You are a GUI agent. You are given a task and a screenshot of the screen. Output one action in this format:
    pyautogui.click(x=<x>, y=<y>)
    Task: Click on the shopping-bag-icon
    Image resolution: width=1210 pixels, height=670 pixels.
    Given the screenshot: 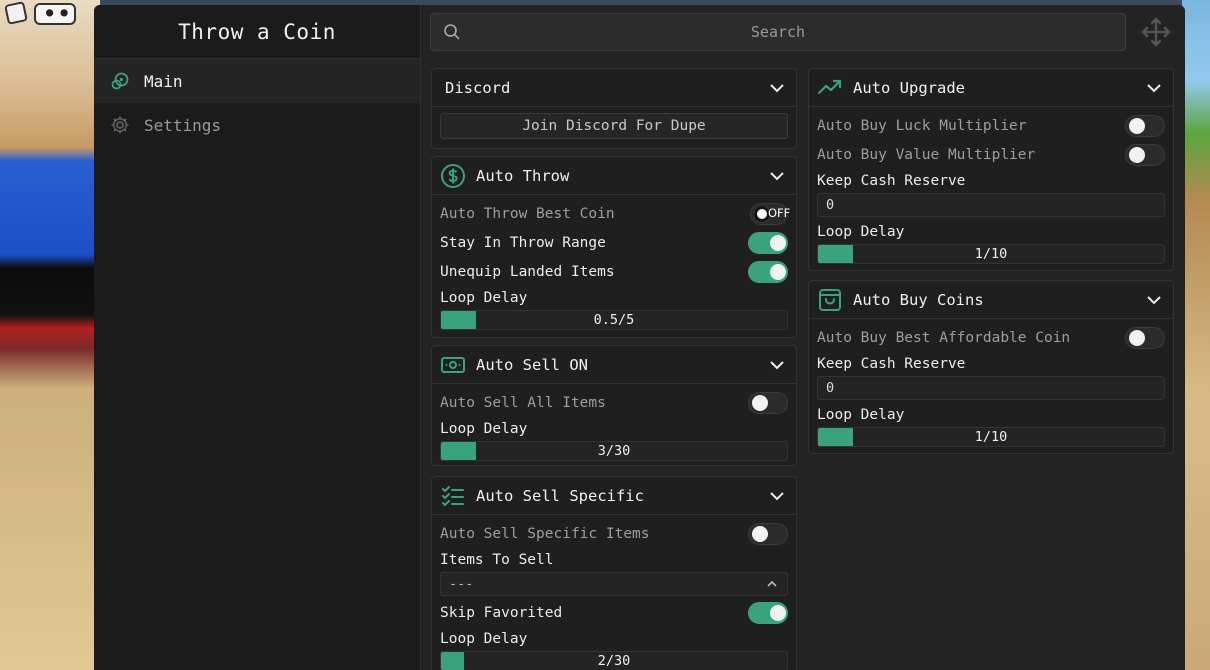 What is the action you would take?
    pyautogui.click(x=830, y=300)
    